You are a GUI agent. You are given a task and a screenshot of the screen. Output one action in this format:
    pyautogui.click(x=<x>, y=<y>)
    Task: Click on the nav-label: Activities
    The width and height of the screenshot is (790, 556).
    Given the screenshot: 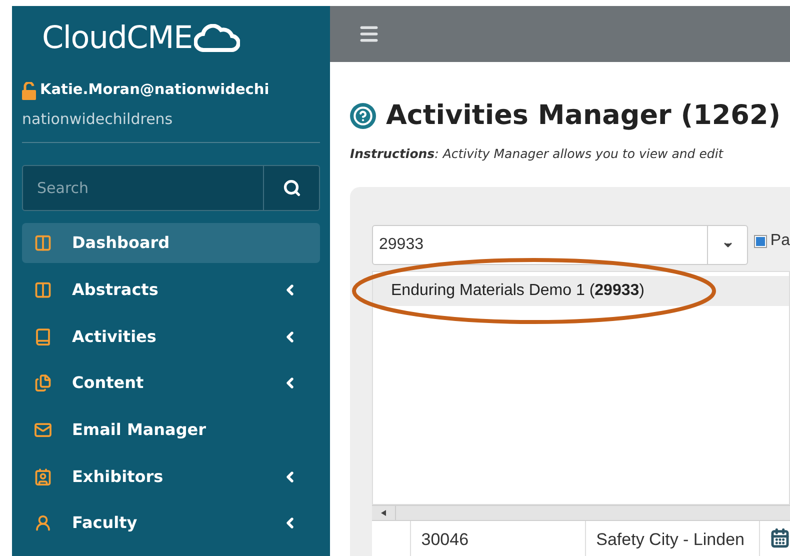 What is the action you would take?
    pyautogui.click(x=115, y=337)
    